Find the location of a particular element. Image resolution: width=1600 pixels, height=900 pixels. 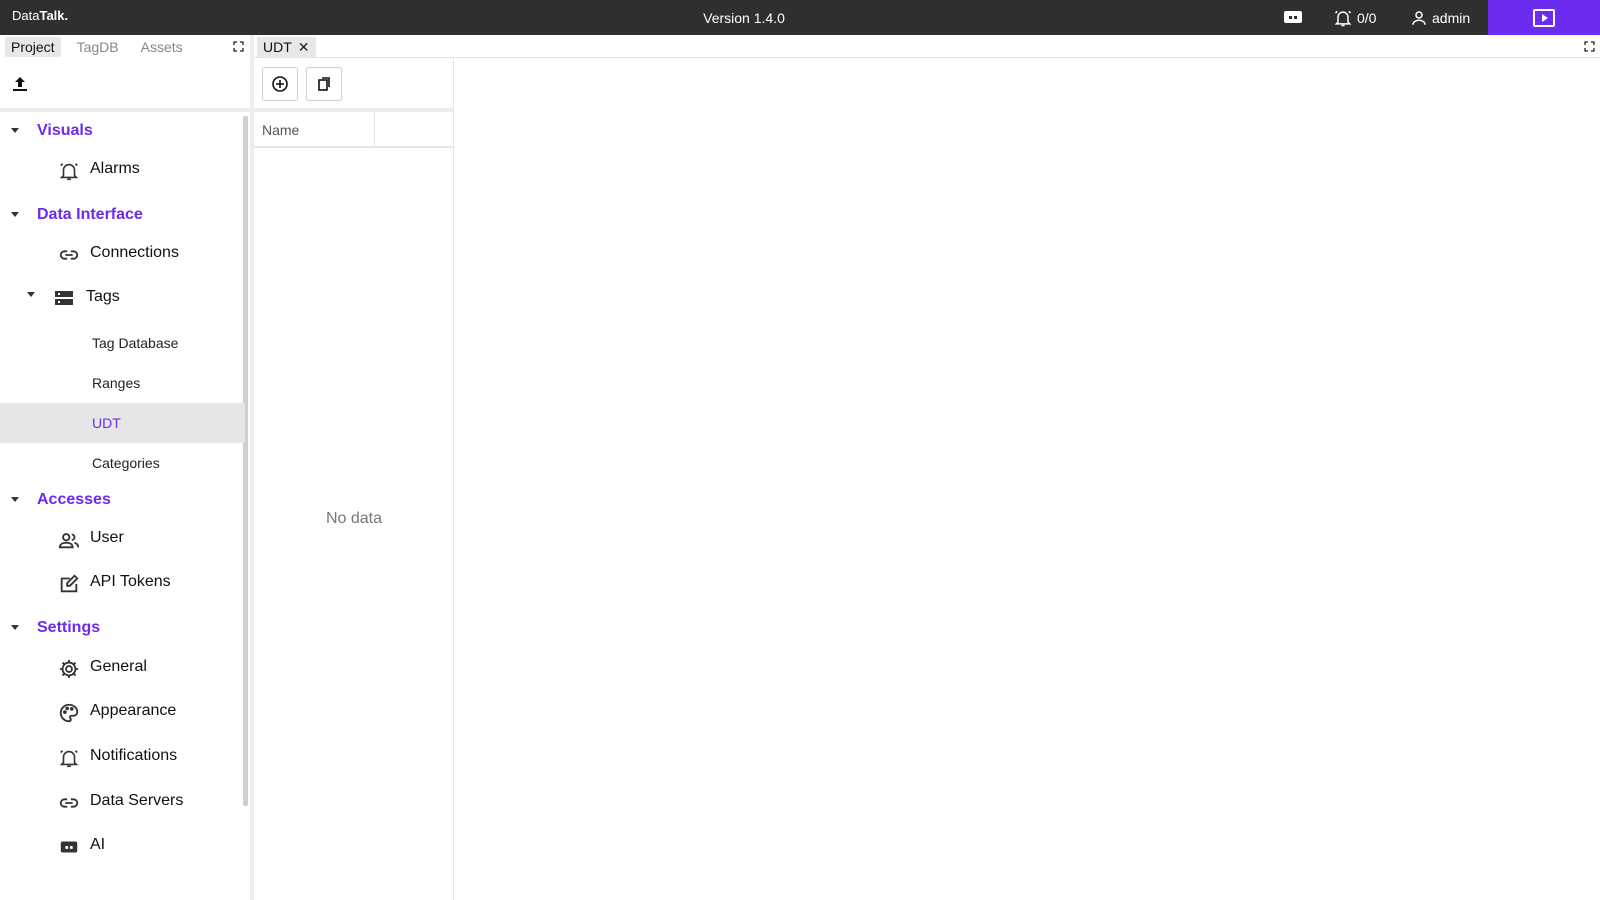

tree-item-ranges: Ranges is located at coordinates (122, 383).